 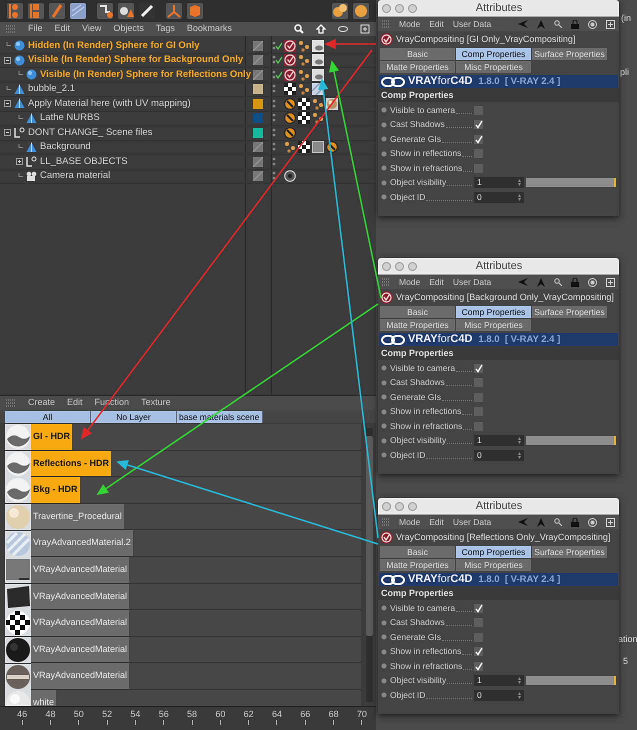 What do you see at coordinates (70, 118) in the screenshot?
I see `object-name: Lathe NURBS` at bounding box center [70, 118].